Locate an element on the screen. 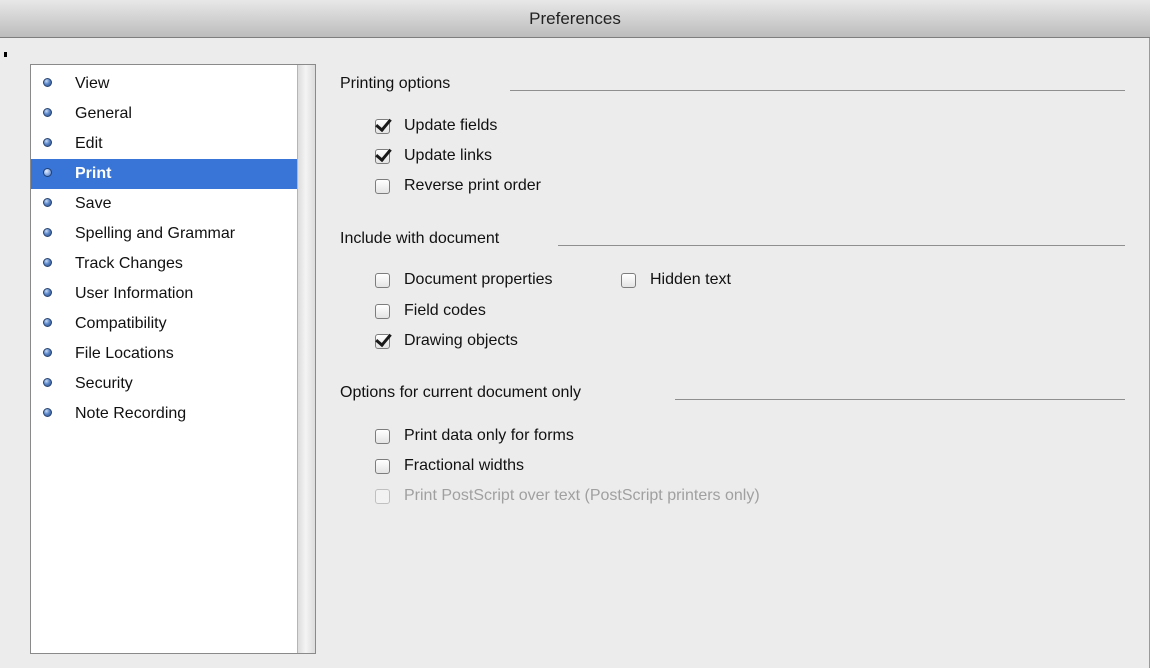 The width and height of the screenshot is (1150, 668). sidebar-item-save: Save is located at coordinates (164, 204).